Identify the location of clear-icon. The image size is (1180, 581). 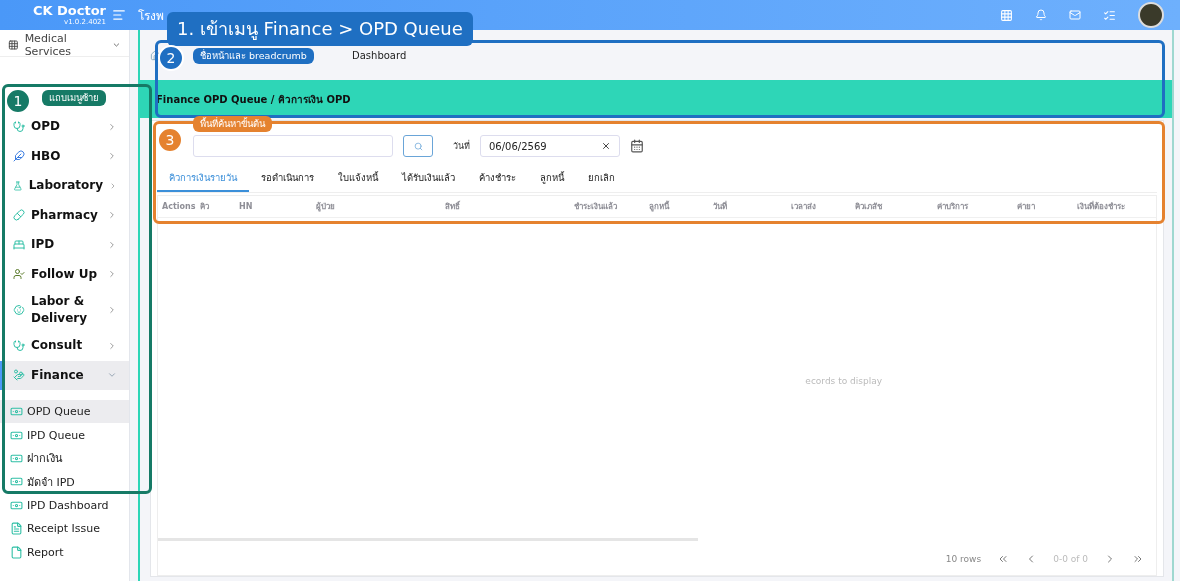
(606, 146).